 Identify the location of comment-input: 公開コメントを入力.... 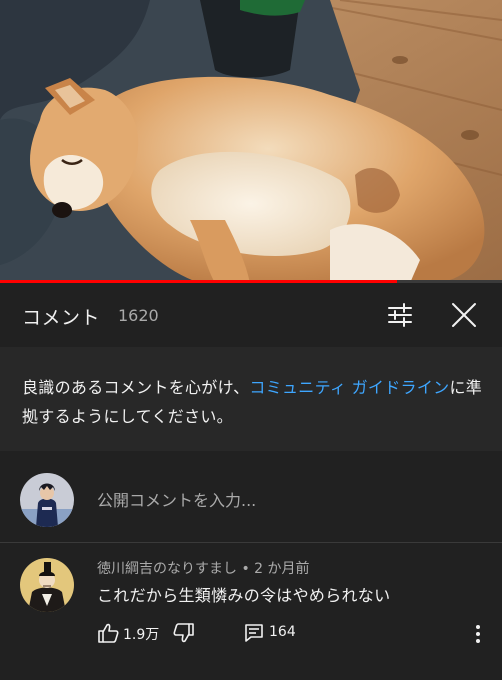
(176, 499).